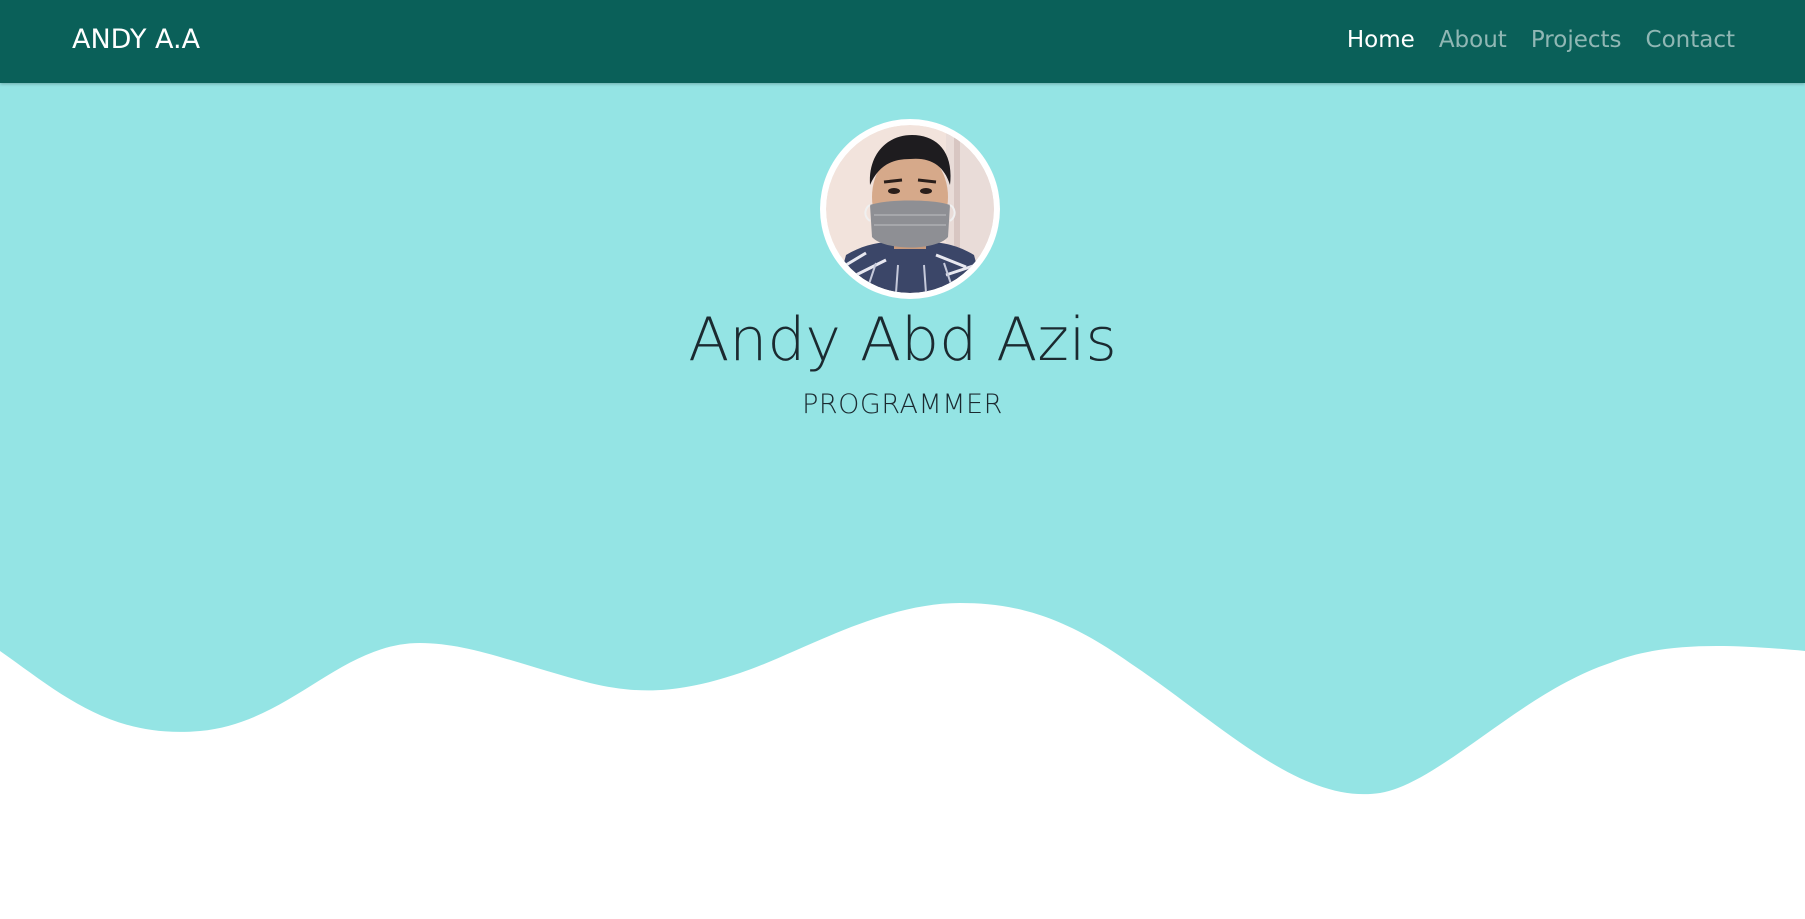 The image size is (1805, 919). What do you see at coordinates (136, 39) in the screenshot?
I see `brand-logo: ANDY A.A` at bounding box center [136, 39].